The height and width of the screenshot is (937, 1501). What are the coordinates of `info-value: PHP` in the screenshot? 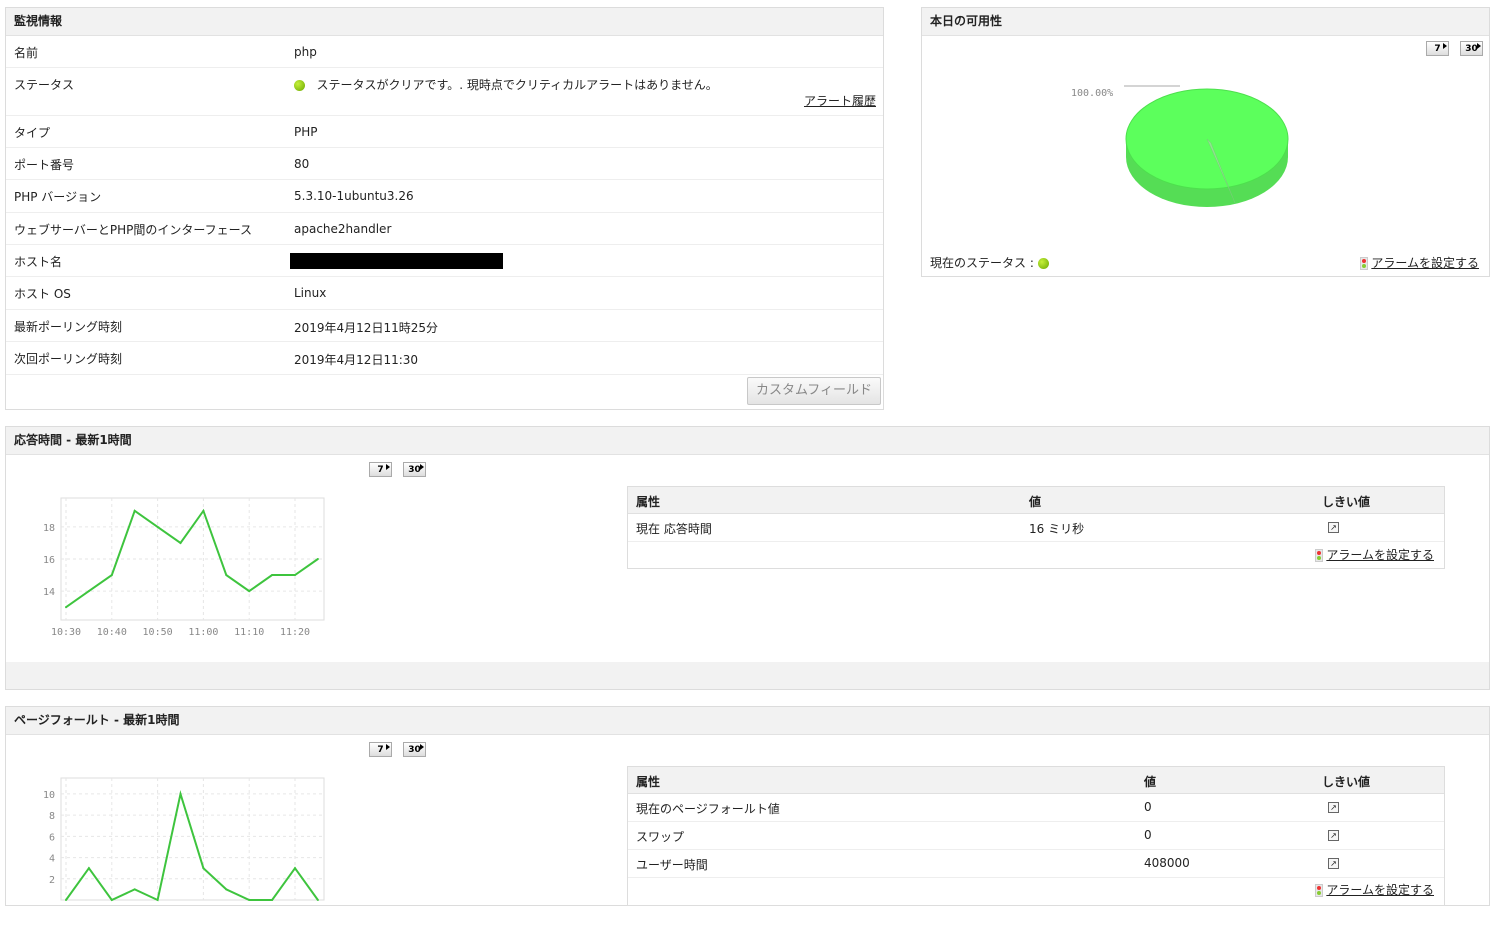 It's located at (306, 132).